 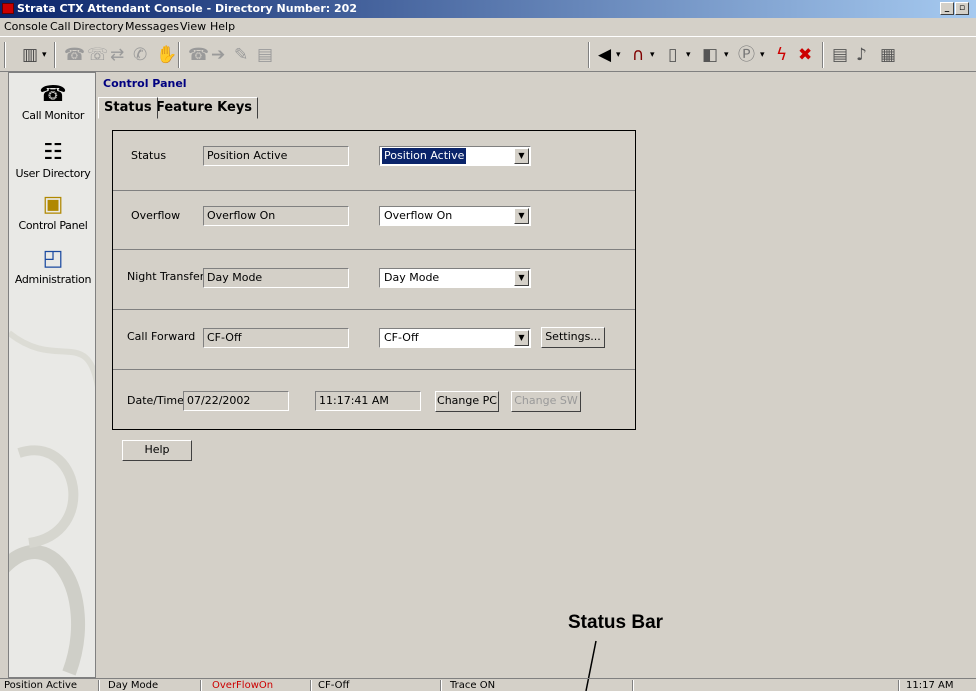 What do you see at coordinates (41, 685) in the screenshot?
I see `status-position: Position Active` at bounding box center [41, 685].